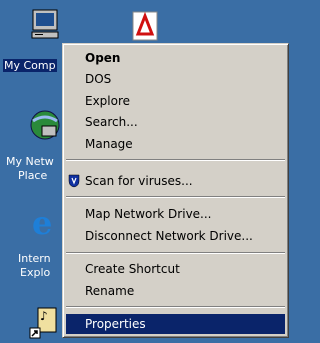 This screenshot has height=343, width=320. Describe the element at coordinates (175, 324) in the screenshot. I see `menu-item-properties: Properties` at that location.